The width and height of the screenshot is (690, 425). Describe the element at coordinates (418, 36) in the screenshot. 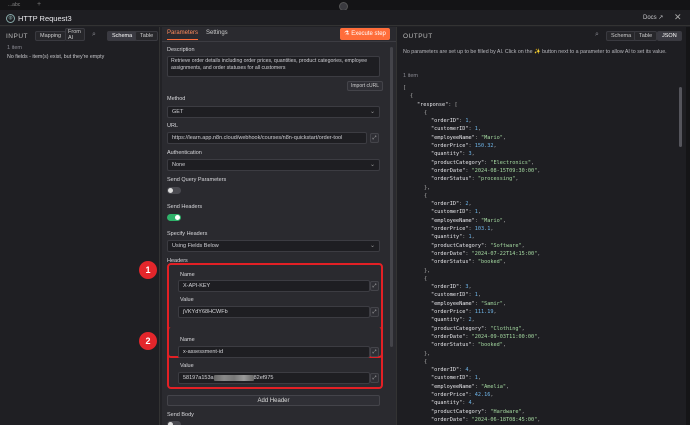

I see `output-label: OUTPUT` at that location.